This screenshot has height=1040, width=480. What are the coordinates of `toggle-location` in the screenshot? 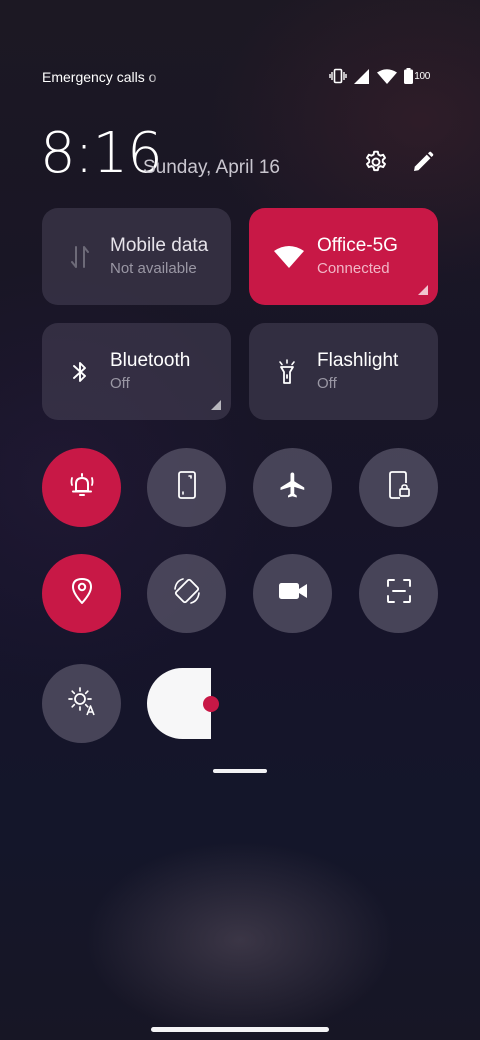 It's located at (81, 593).